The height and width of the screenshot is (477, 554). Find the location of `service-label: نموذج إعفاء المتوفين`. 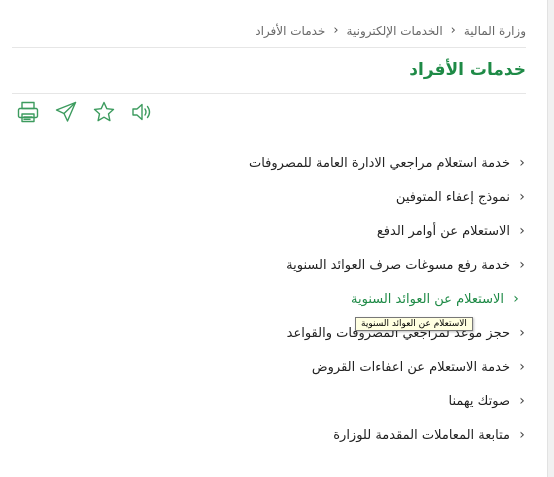

service-label: نموذج إعفاء المتوفين is located at coordinates (452, 197).